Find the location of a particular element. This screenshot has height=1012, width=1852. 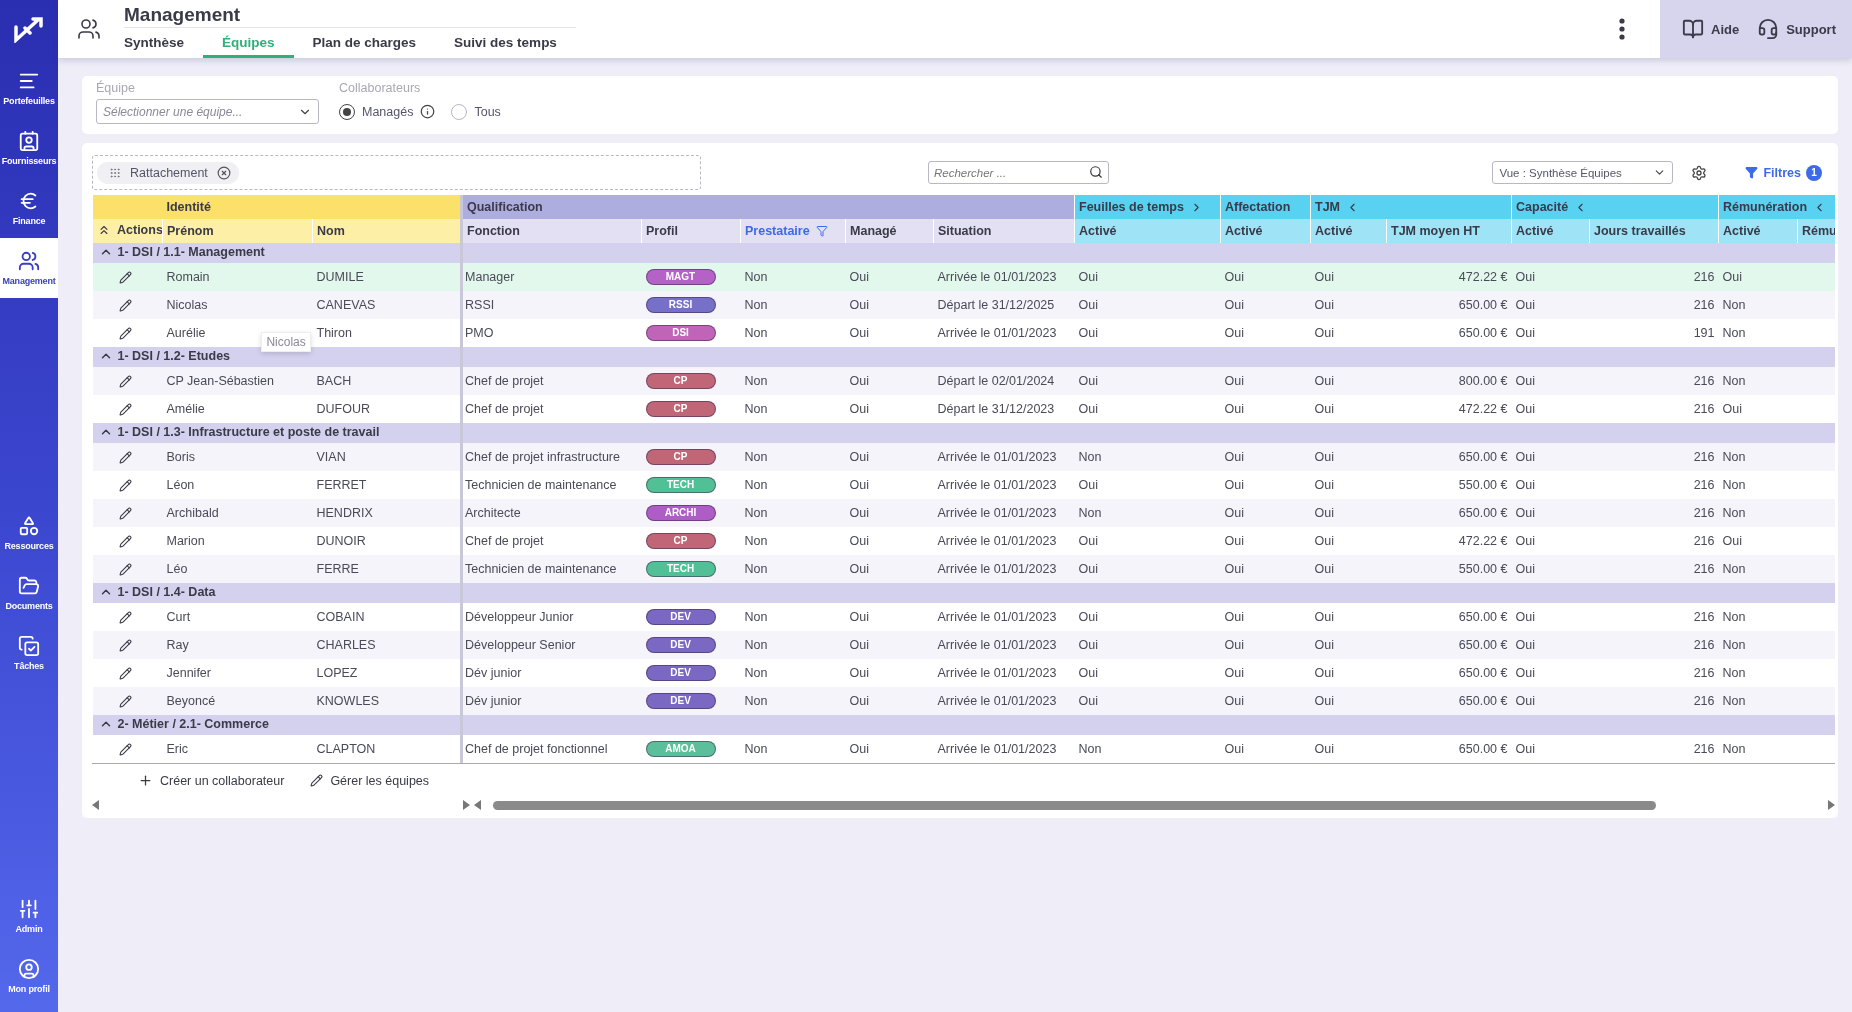

table-row: Archibald HENDRIX Architecte ARCHI Non Oui Arrivée le 01/01/2023 Non Oui Oui 650.00 € Oui 216 Non is located at coordinates (963, 513).